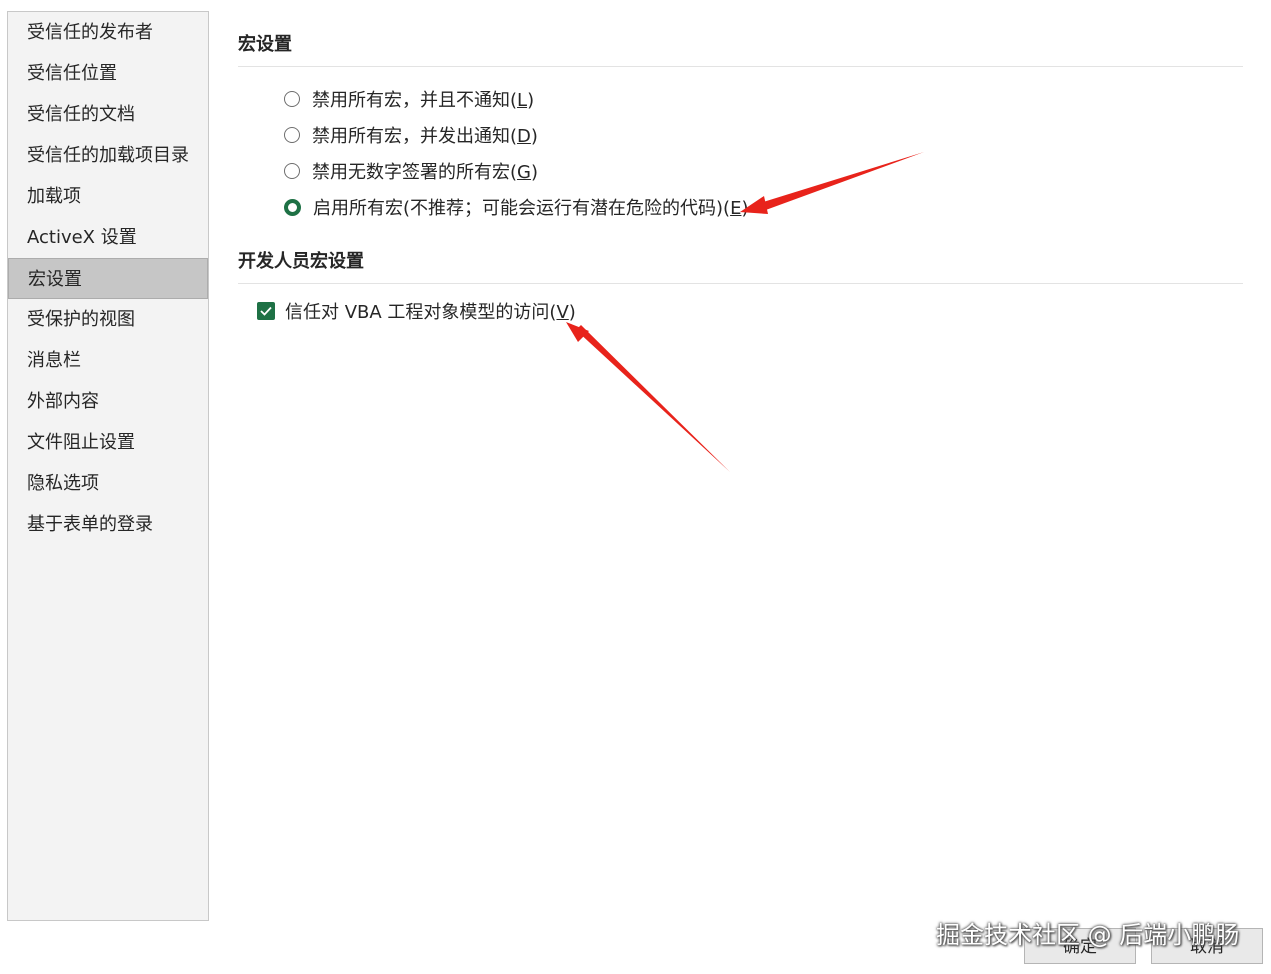 The image size is (1271, 974). Describe the element at coordinates (108, 360) in the screenshot. I see `sidebar-item-message-bar: 消息栏` at that location.